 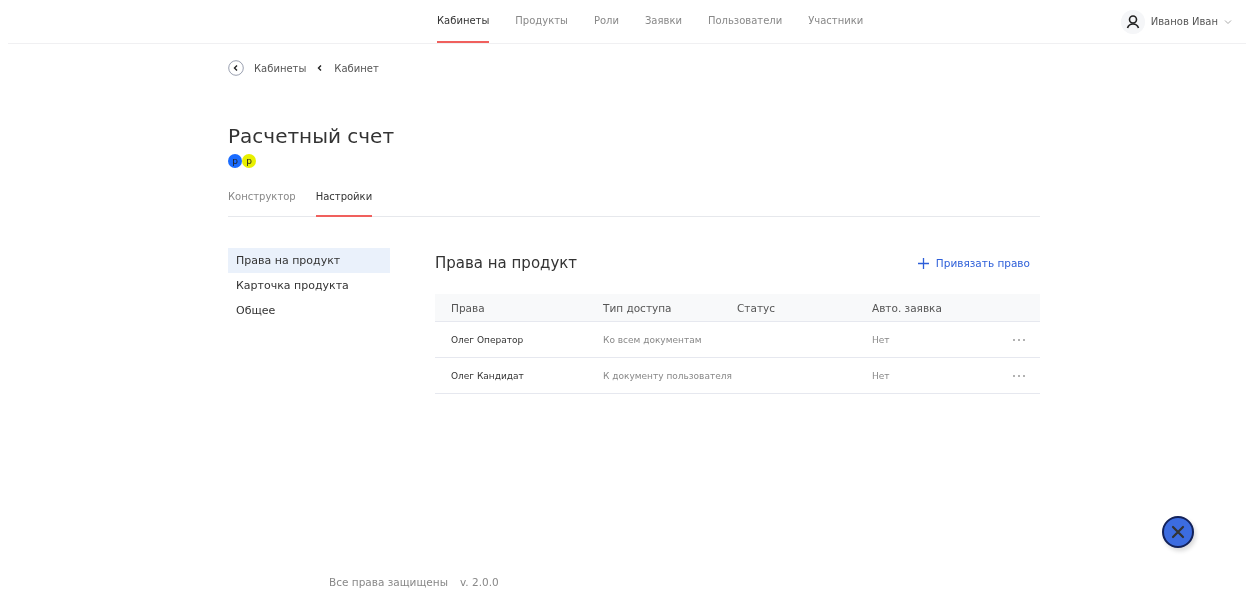 What do you see at coordinates (463, 21) in the screenshot?
I see `nav-item: Кабинеты` at bounding box center [463, 21].